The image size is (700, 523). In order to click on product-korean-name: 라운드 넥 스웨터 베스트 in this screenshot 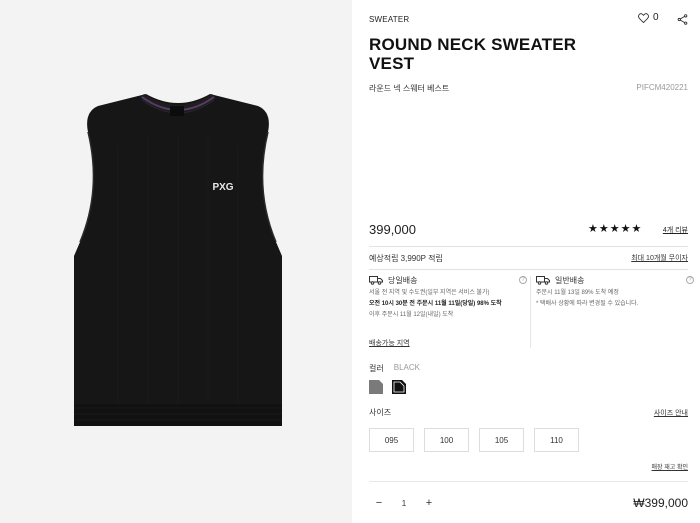, I will do `click(409, 88)`.